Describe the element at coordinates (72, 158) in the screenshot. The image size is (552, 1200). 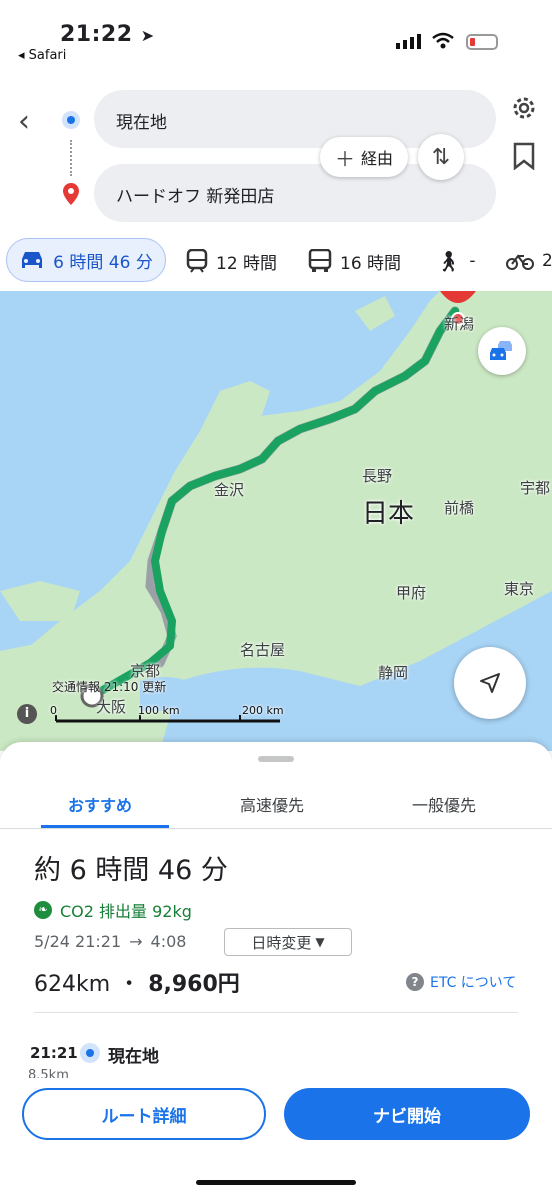
I see `route-connector` at that location.